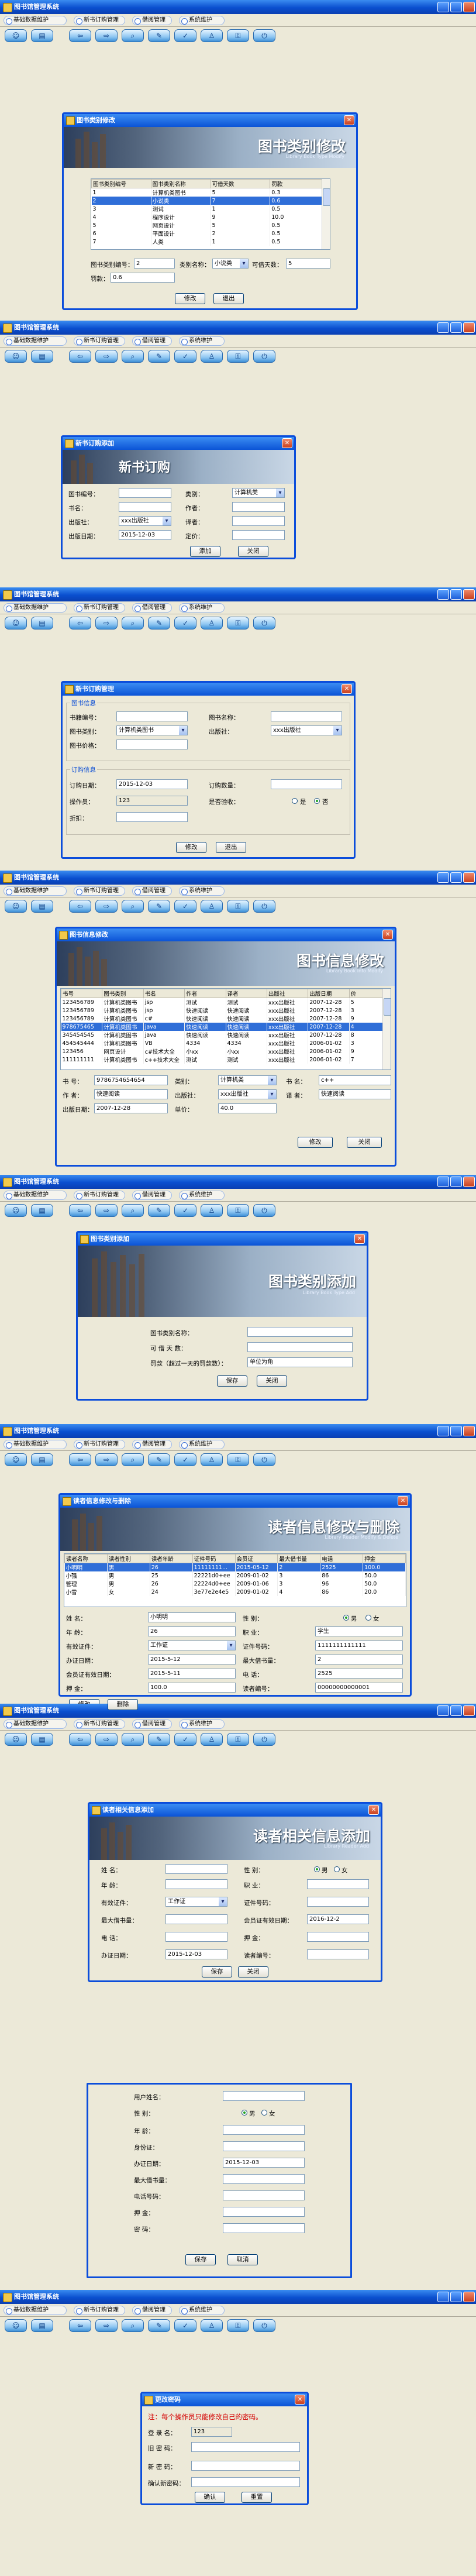 The width and height of the screenshot is (476, 2576). What do you see at coordinates (145, 535) in the screenshot?
I see `pub-date-field: 2015-12-03` at bounding box center [145, 535].